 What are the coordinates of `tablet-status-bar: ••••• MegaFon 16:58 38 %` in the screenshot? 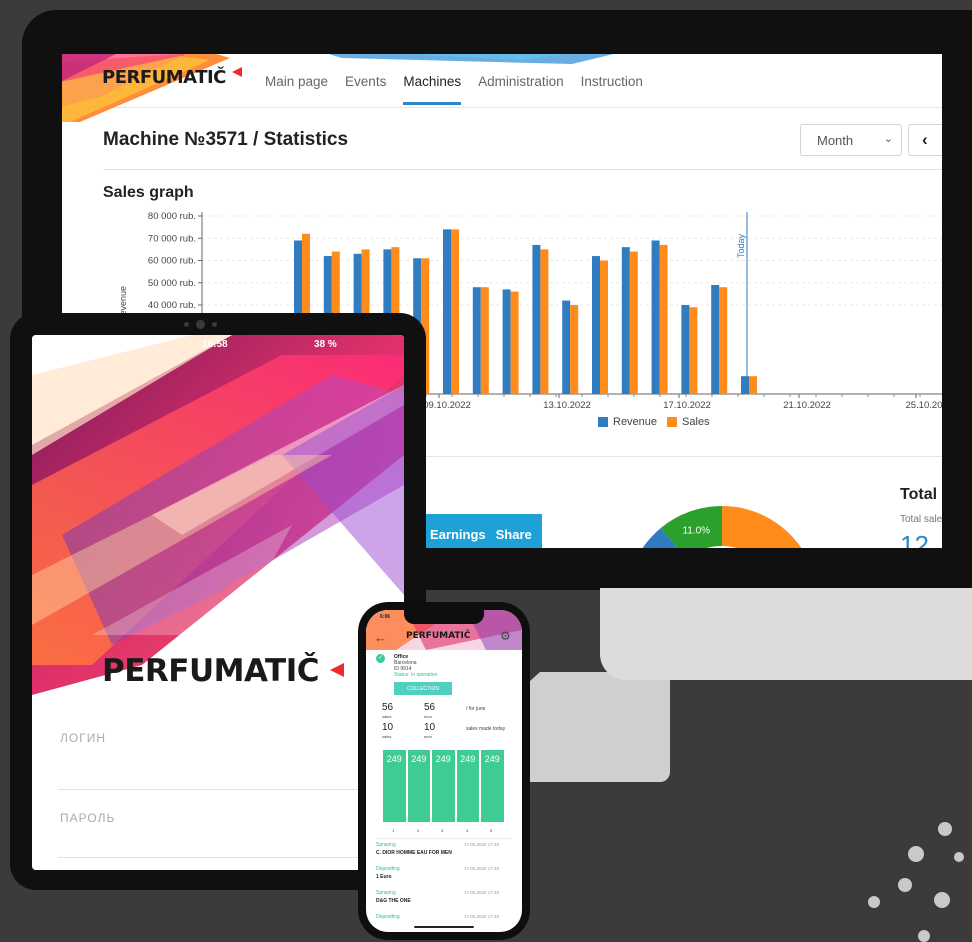 It's located at (218, 345).